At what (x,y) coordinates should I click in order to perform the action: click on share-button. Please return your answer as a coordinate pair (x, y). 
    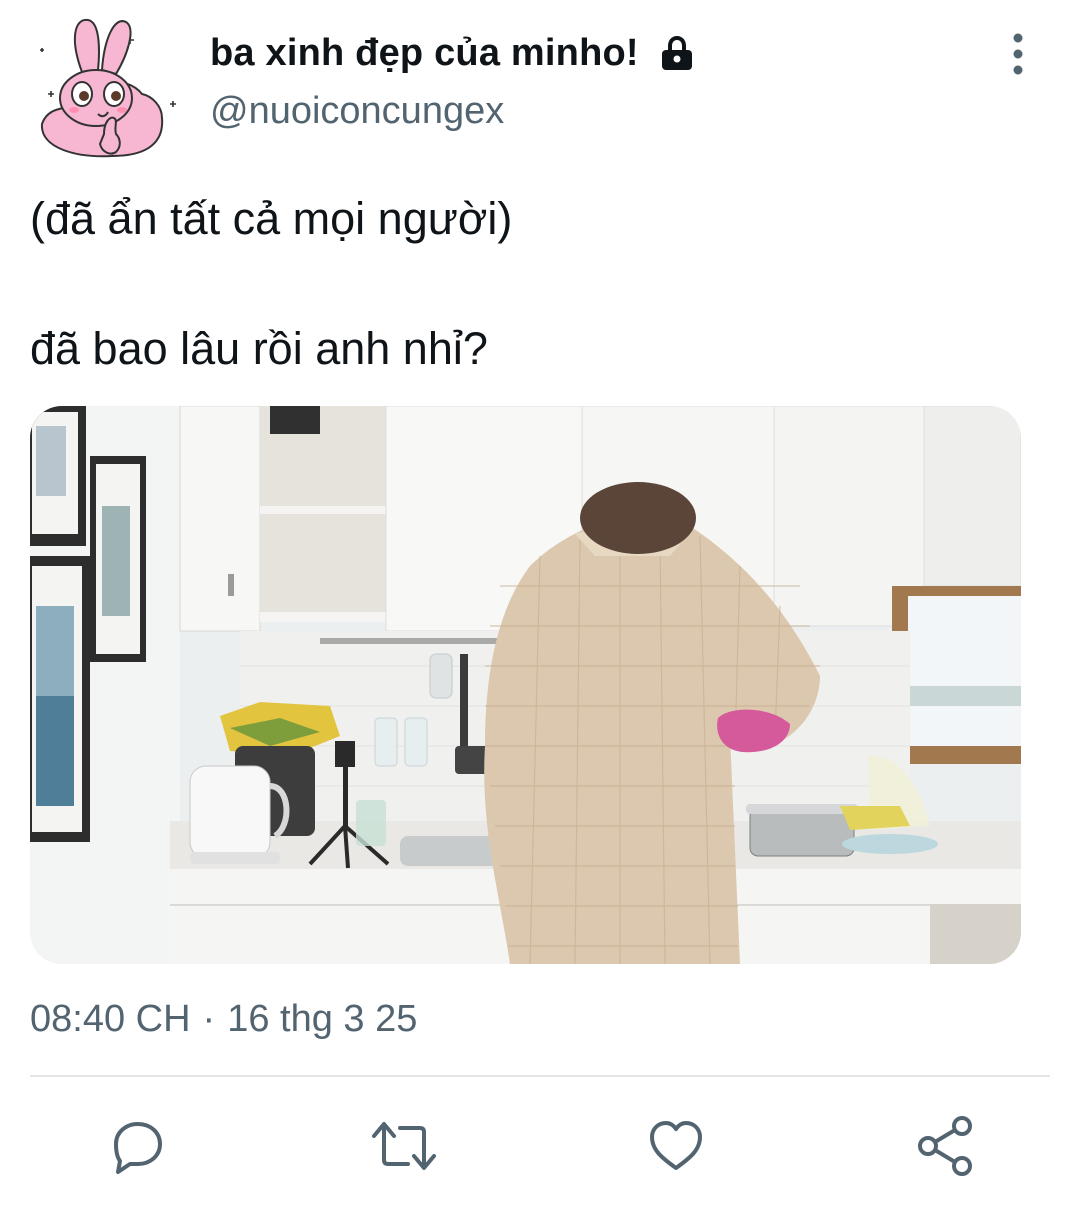
    Looking at the image, I should click on (946, 1146).